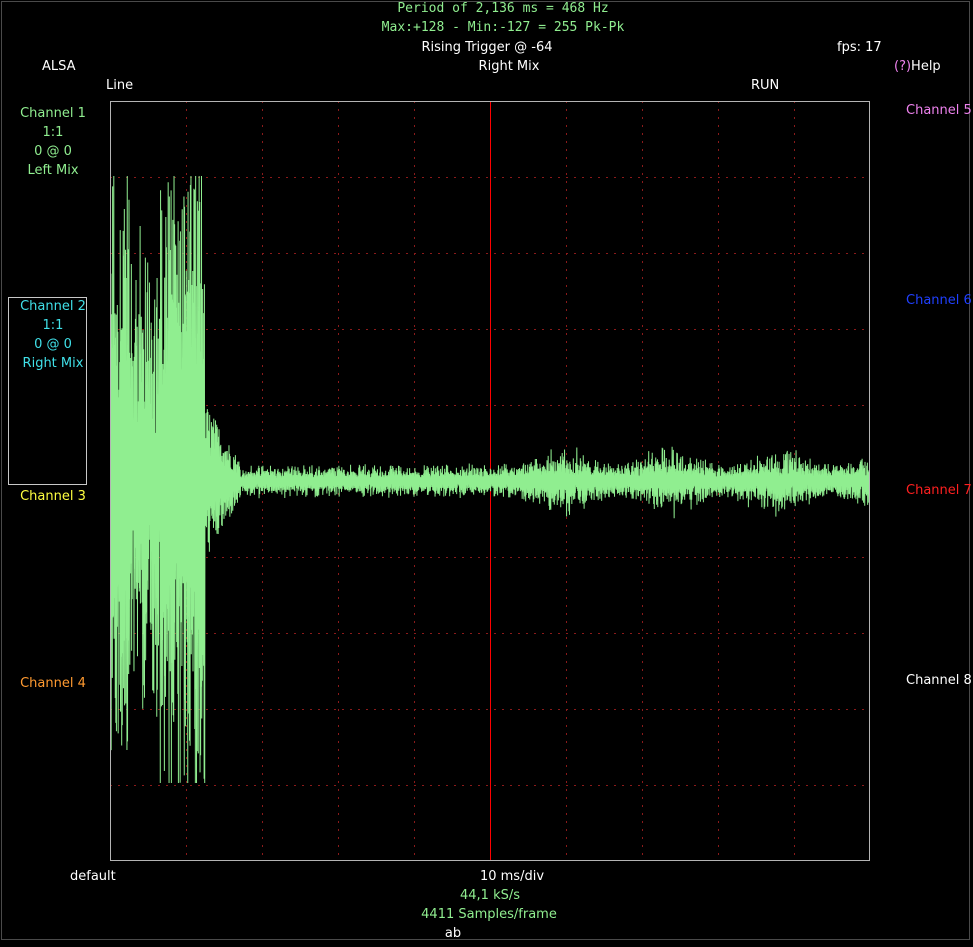  I want to click on amplitude-readout: Max:+128 - Min:-127 = 255 Pk-Pk, so click(503, 27).